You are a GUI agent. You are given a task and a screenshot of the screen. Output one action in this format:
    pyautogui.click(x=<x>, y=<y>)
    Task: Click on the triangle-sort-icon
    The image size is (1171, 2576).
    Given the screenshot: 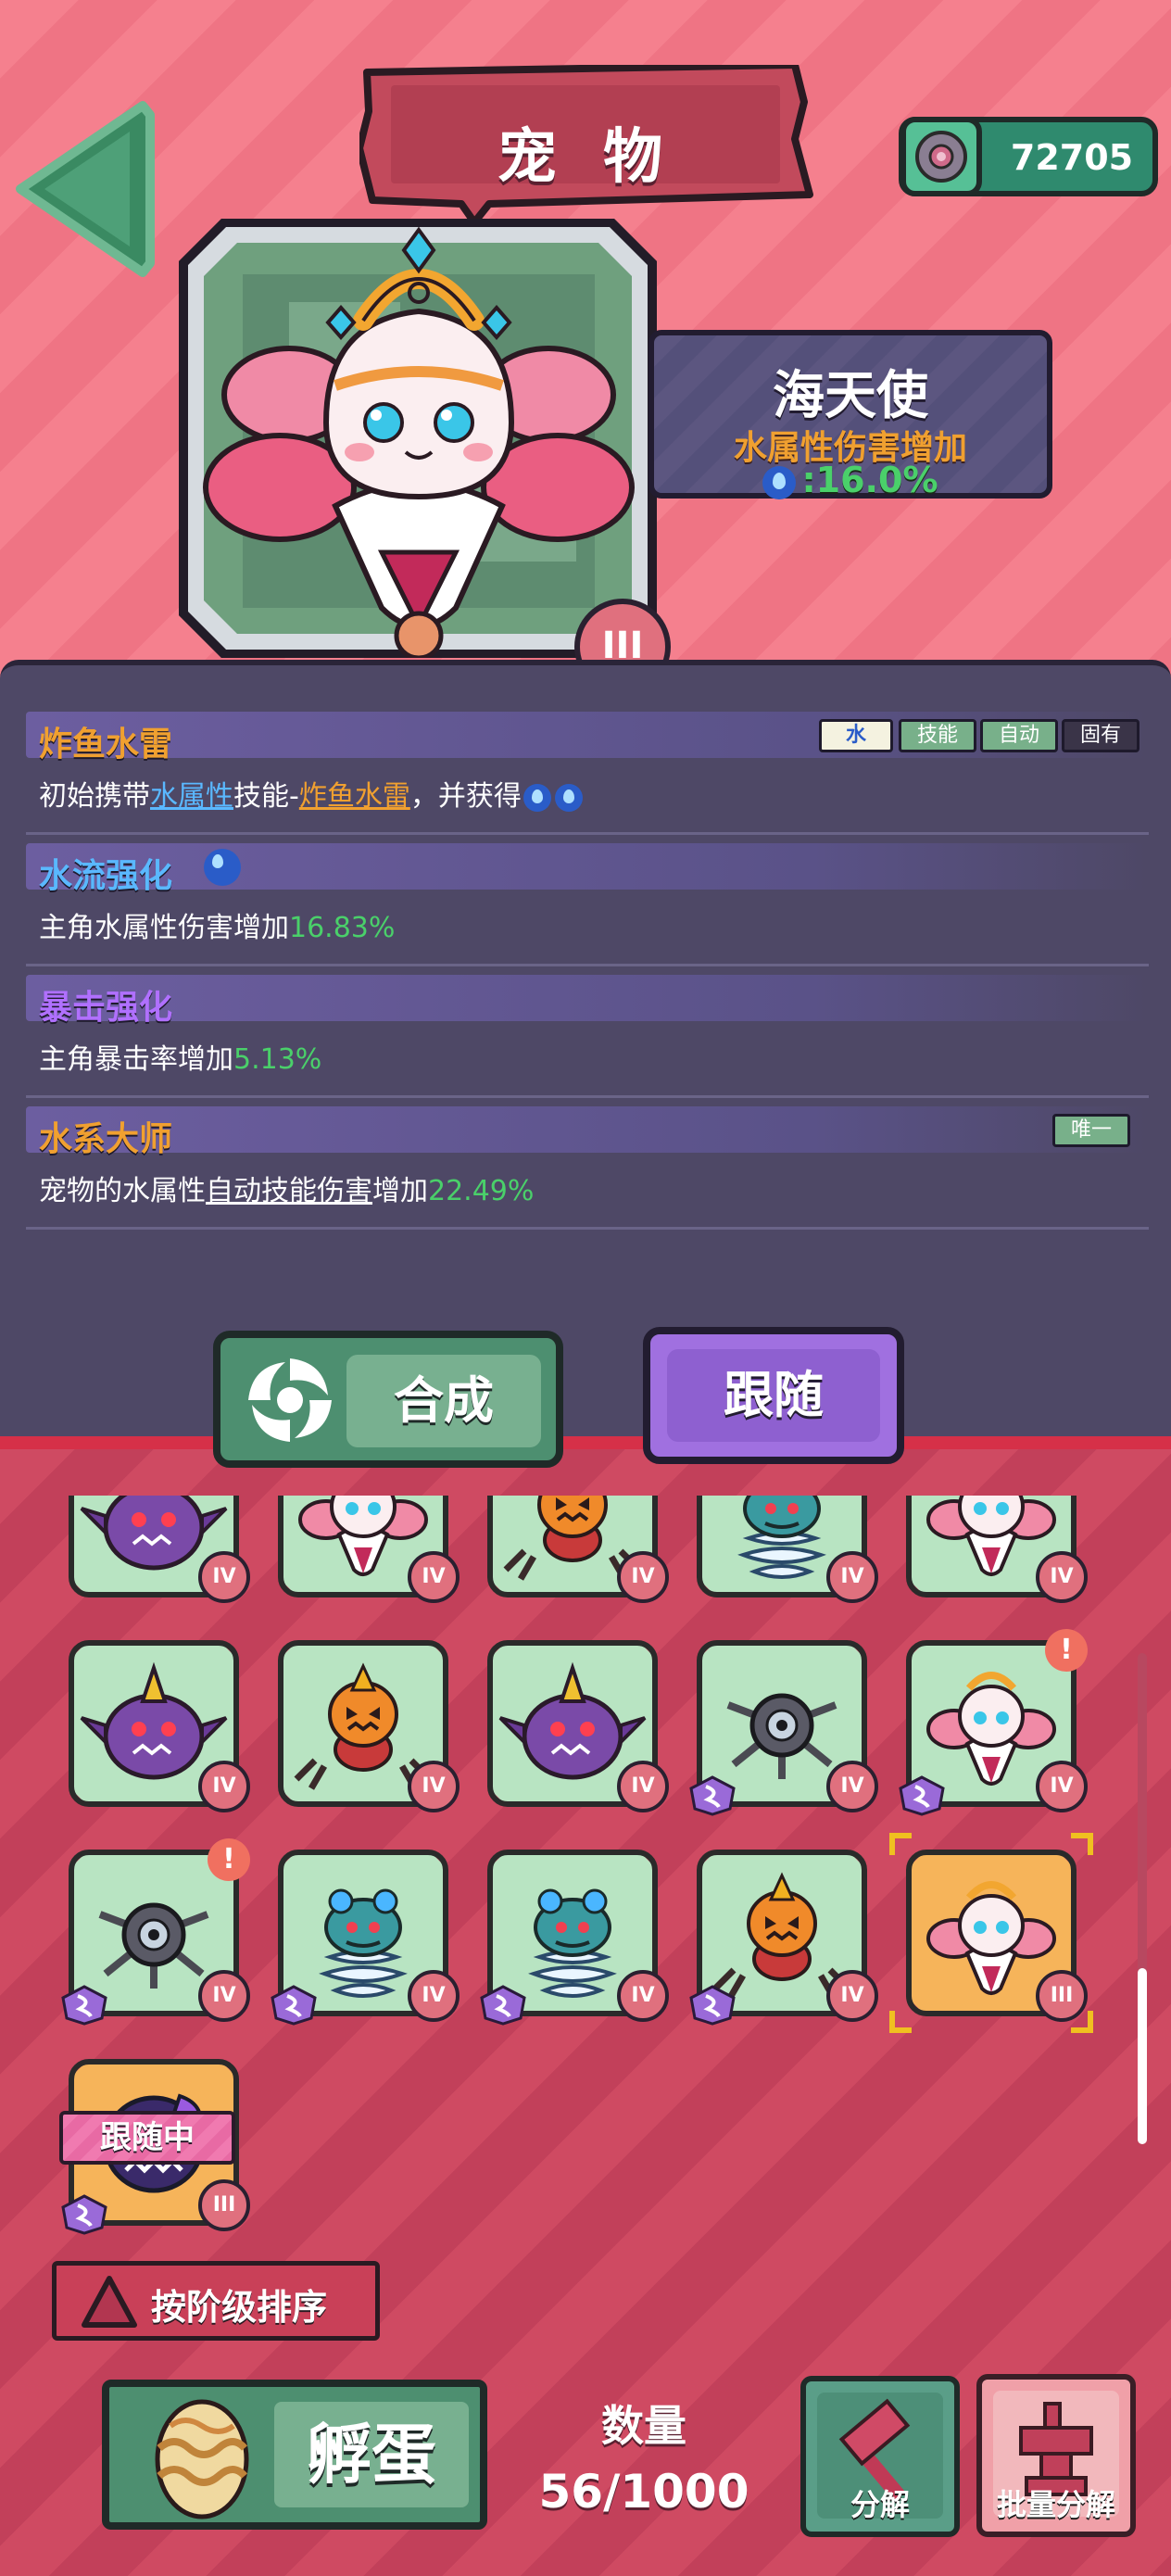 What is the action you would take?
    pyautogui.click(x=110, y=2302)
    